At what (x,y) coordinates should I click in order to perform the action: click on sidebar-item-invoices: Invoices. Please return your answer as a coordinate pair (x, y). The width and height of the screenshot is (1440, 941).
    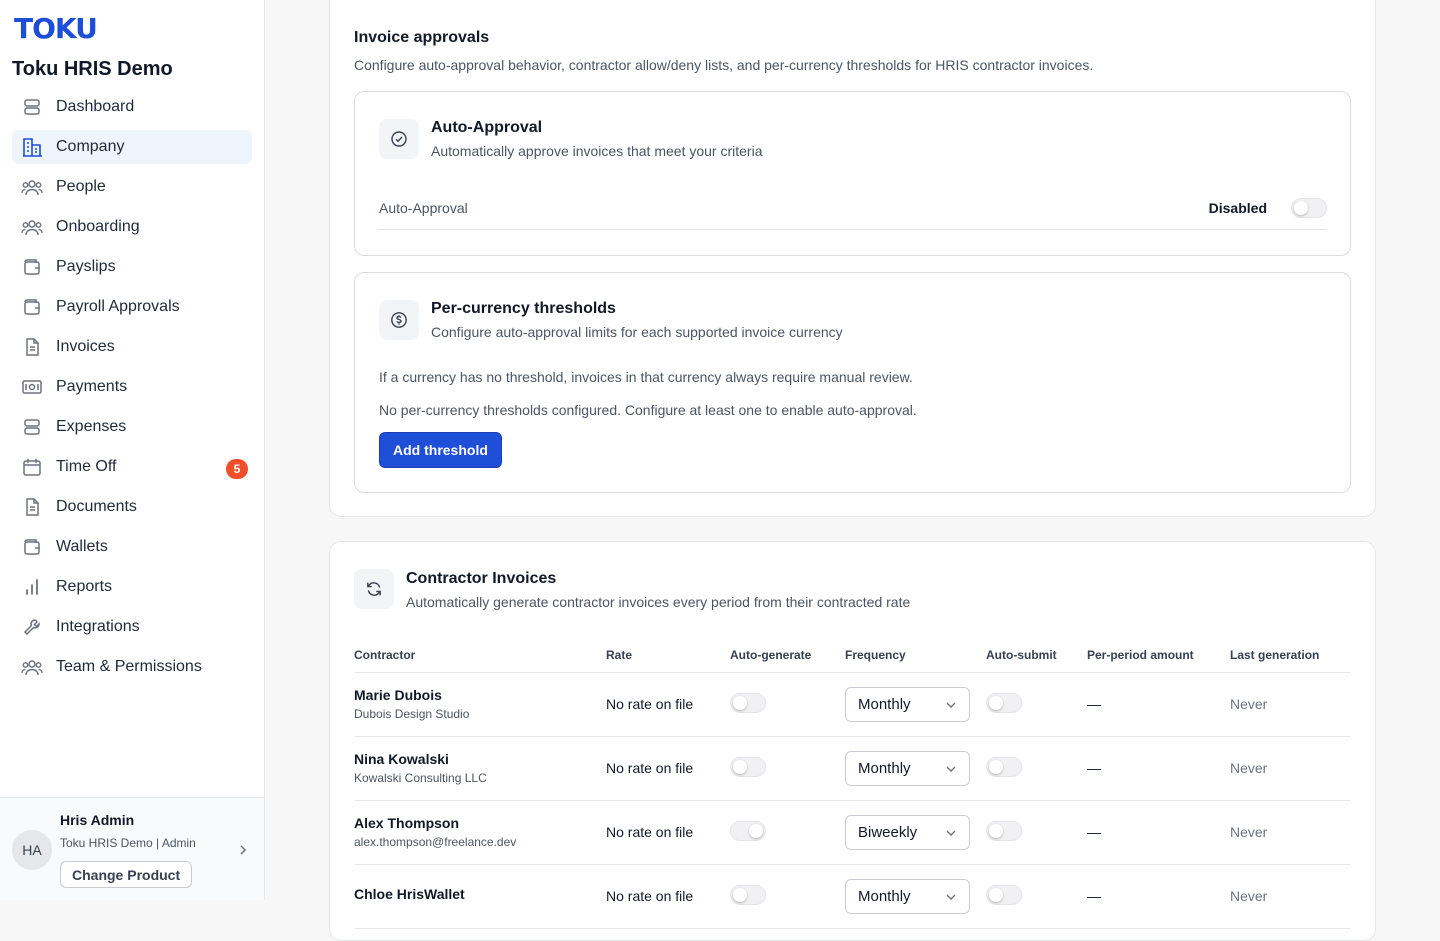
    Looking at the image, I should click on (132, 347).